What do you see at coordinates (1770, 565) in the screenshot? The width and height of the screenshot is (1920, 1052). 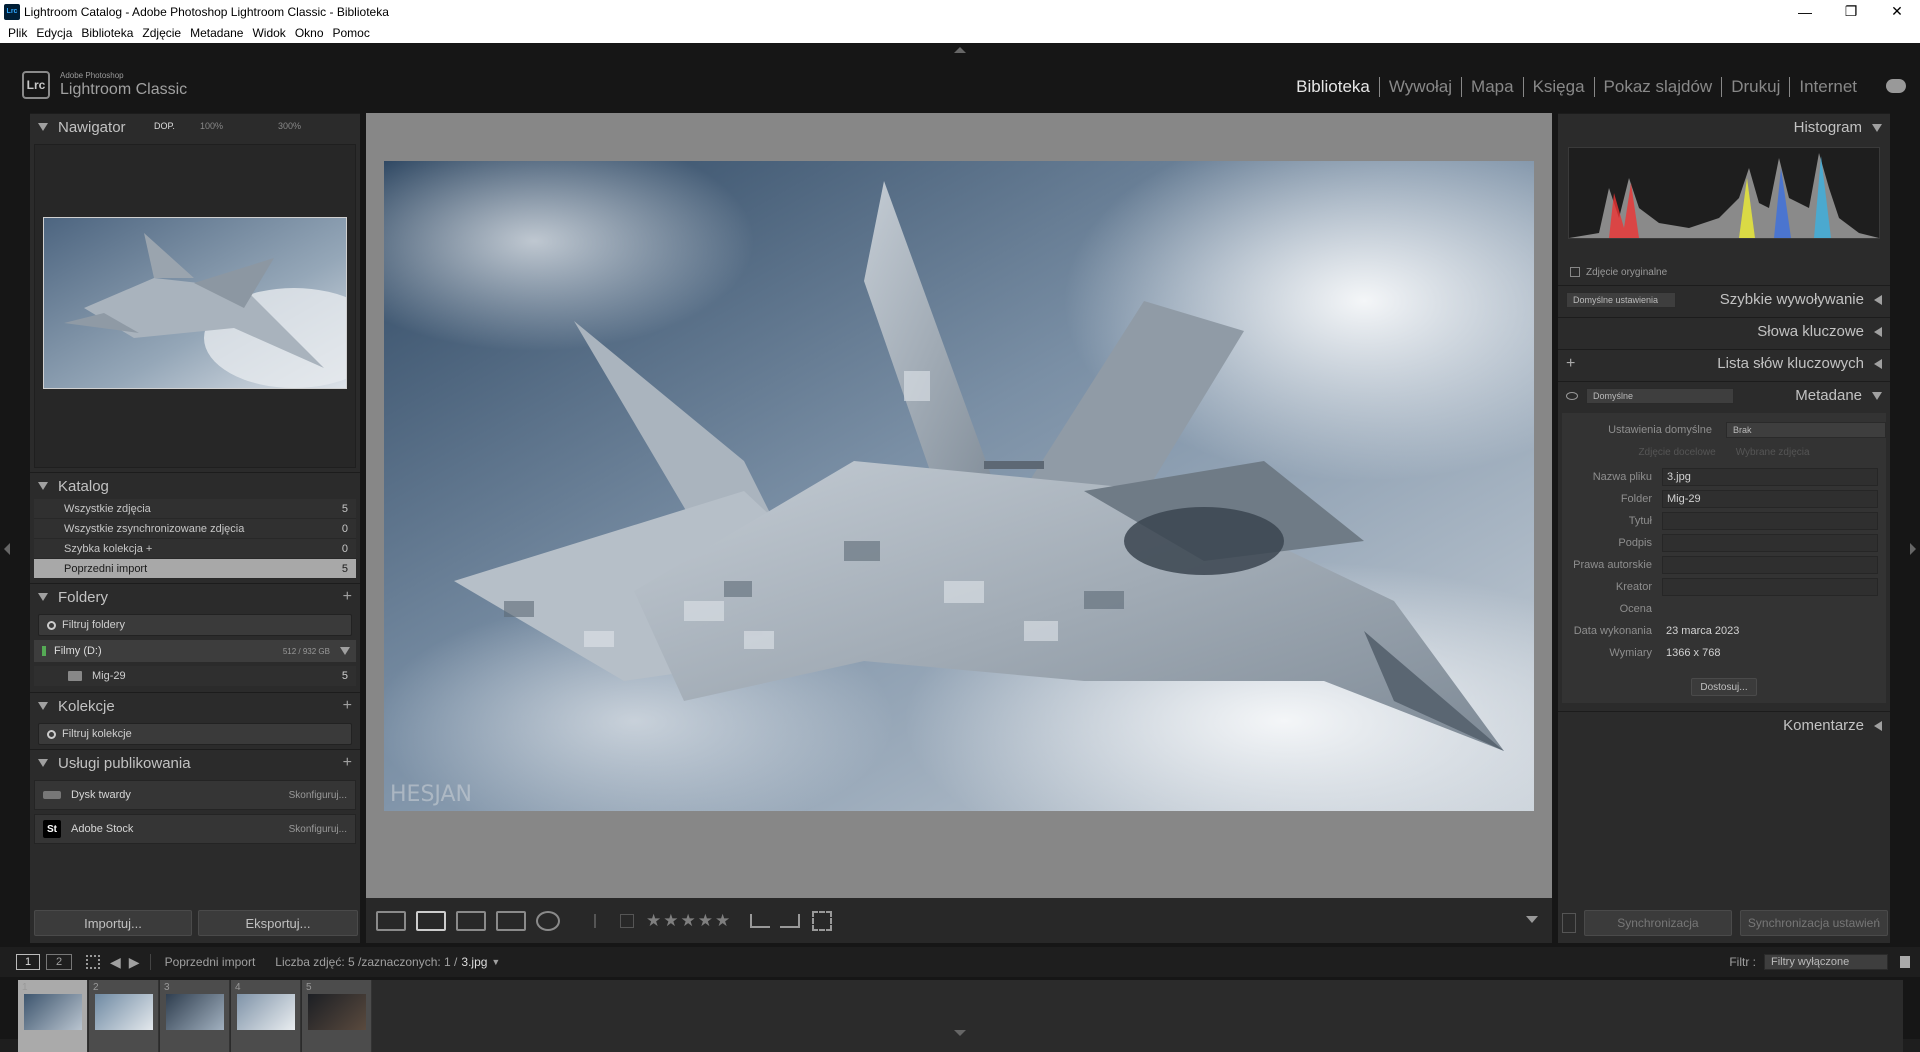 I see `copyright-field` at bounding box center [1770, 565].